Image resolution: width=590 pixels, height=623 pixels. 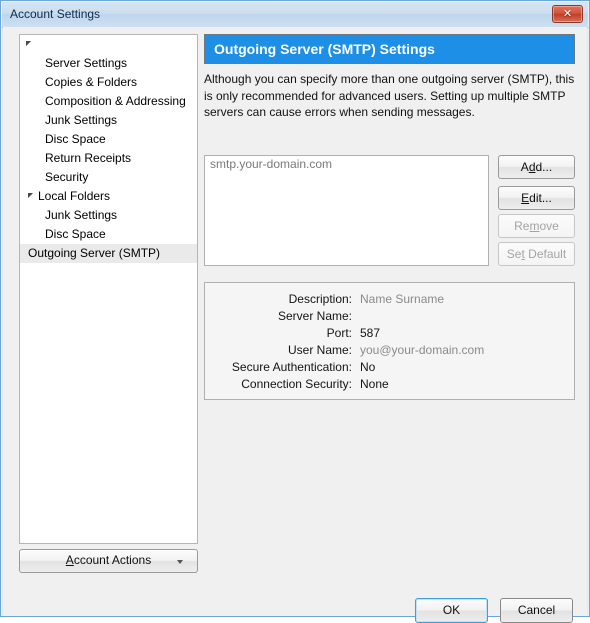 What do you see at coordinates (389, 367) in the screenshot?
I see `detail-row: Secure Authentication: No` at bounding box center [389, 367].